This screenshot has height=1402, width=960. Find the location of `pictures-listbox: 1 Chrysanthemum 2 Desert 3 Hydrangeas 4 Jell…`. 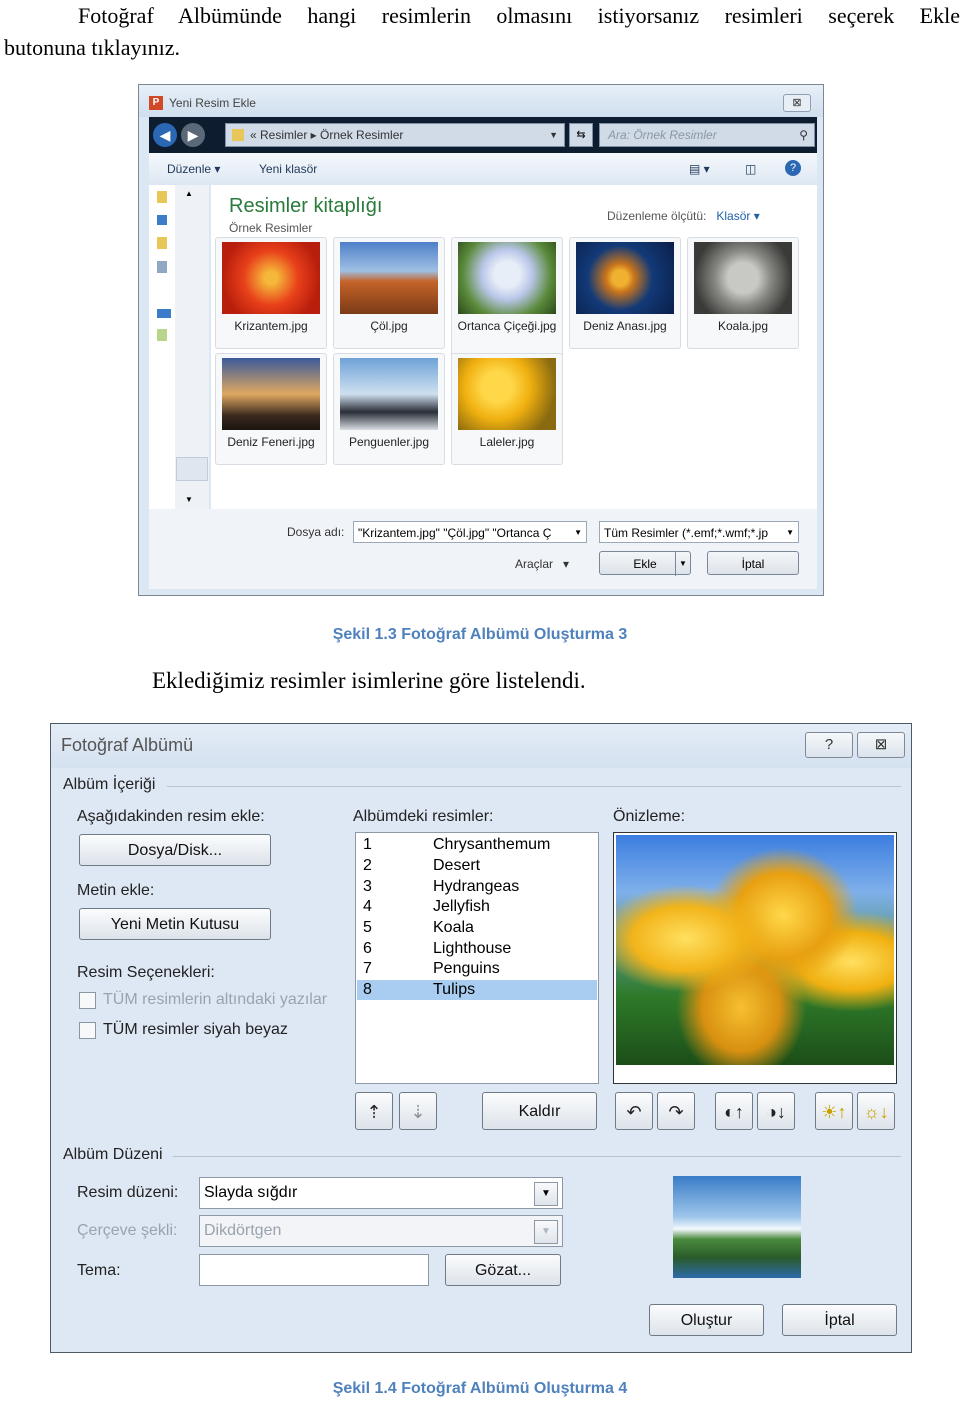

pictures-listbox: 1 Chrysanthemum 2 Desert 3 Hydrangeas 4 Jell… is located at coordinates (477, 958).